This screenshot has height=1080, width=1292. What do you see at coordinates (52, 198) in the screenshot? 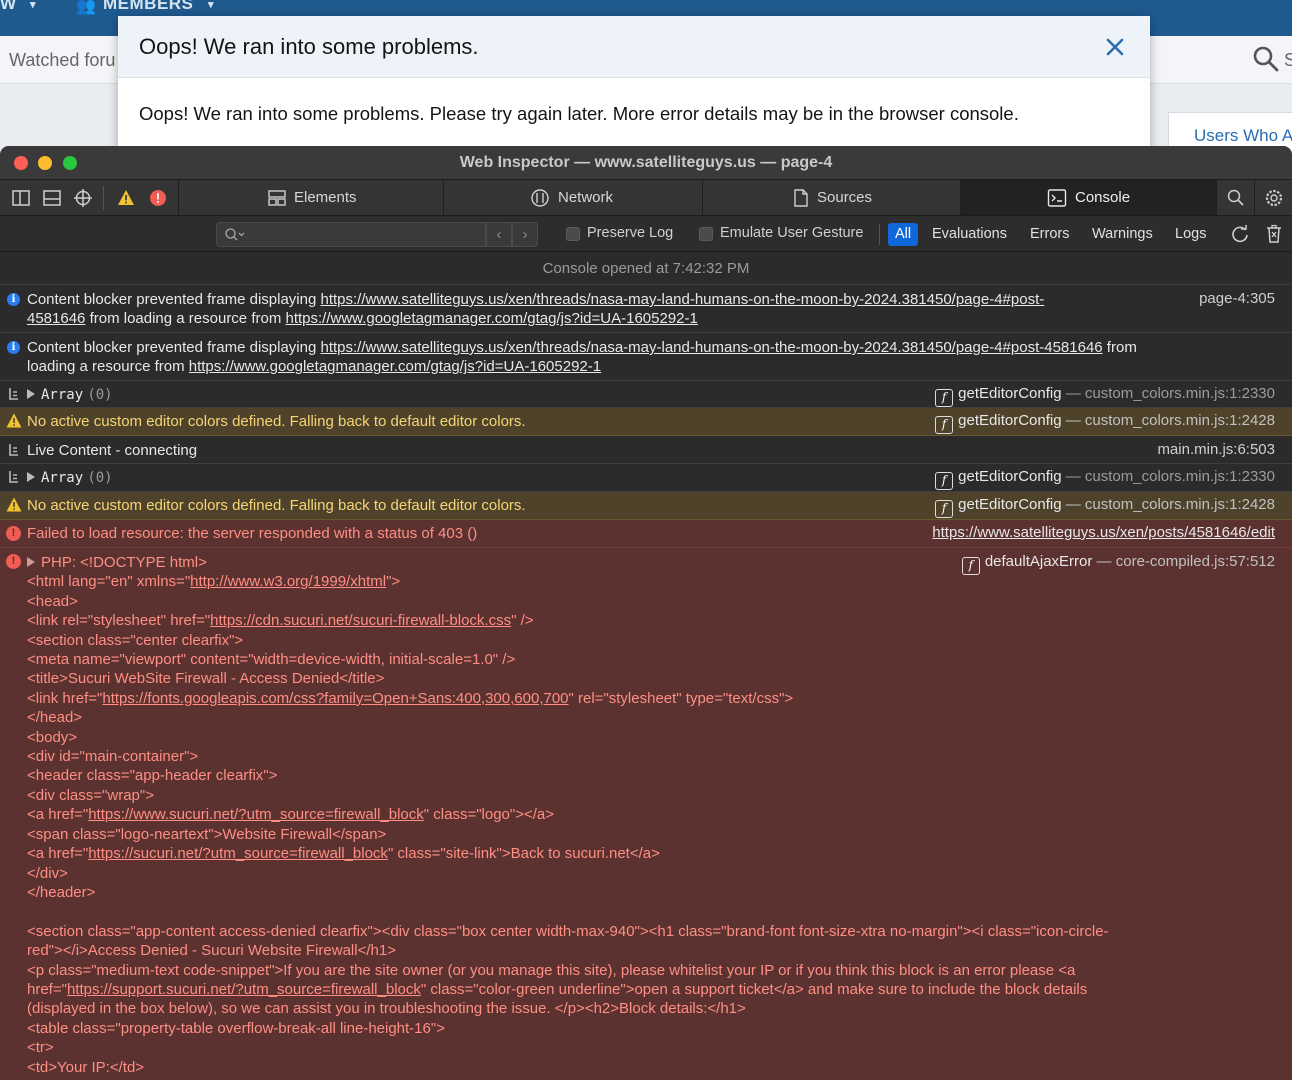
I see `dock-bottom-icon` at bounding box center [52, 198].